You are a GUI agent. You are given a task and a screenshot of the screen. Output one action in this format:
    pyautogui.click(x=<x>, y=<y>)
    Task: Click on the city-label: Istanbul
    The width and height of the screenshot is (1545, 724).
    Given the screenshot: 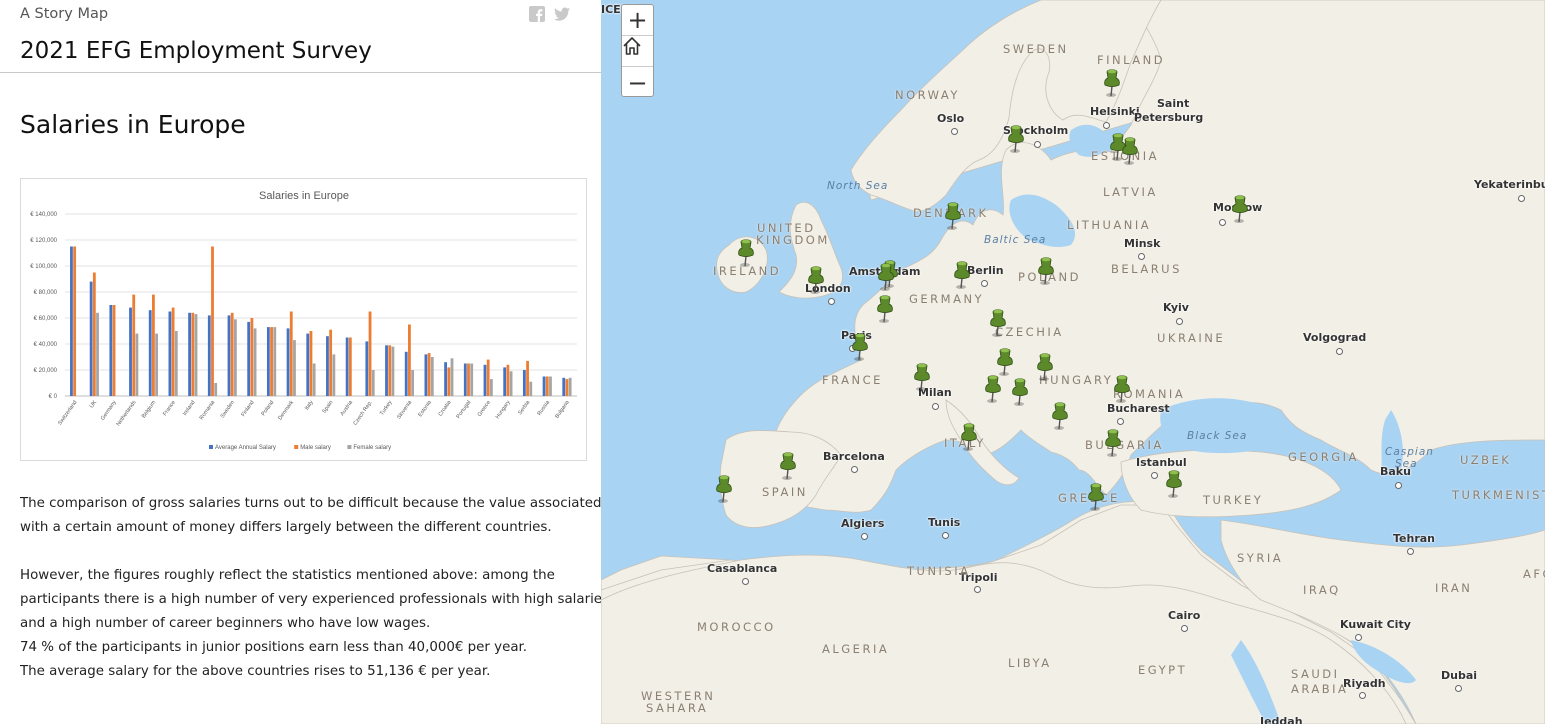 What is the action you would take?
    pyautogui.click(x=1161, y=462)
    